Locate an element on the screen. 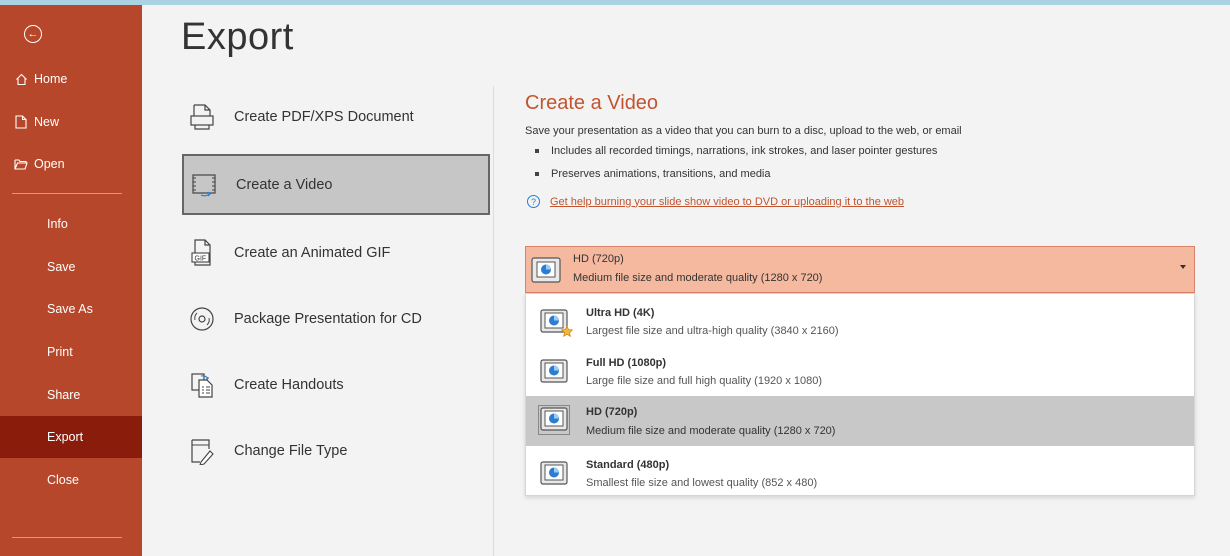 The height and width of the screenshot is (556, 1230). export-option-create-handouts: Create Handouts is located at coordinates (336, 385).